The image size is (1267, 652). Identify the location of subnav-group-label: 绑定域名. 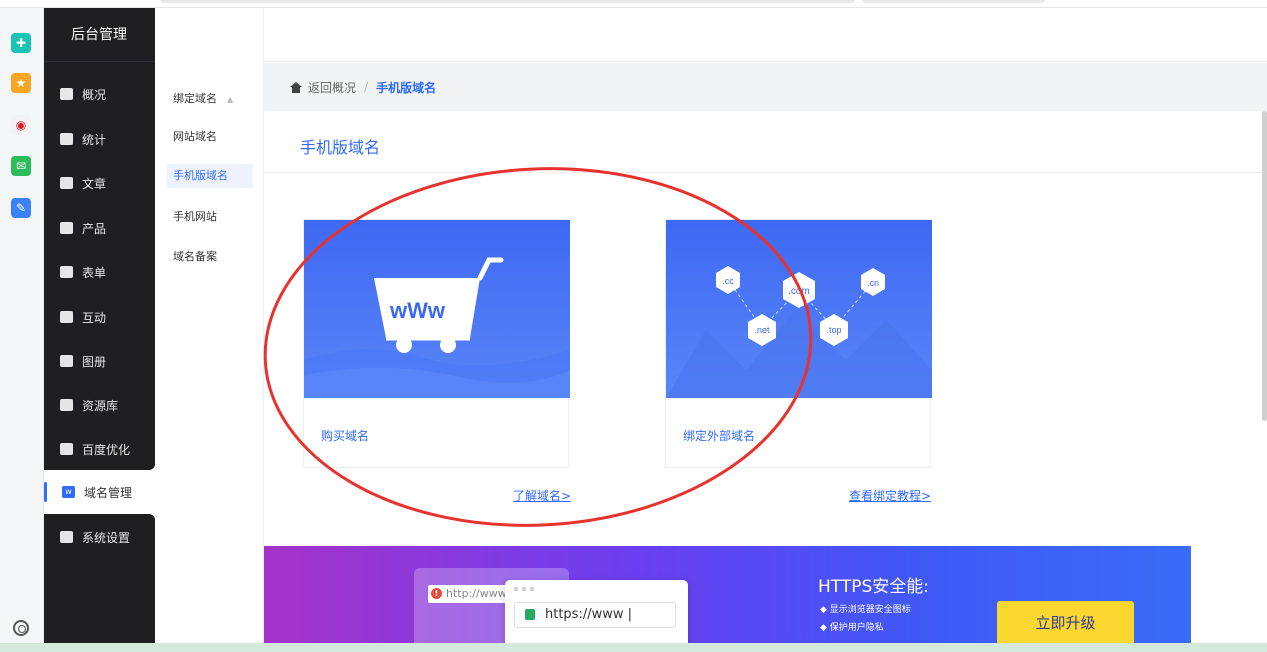
(195, 98).